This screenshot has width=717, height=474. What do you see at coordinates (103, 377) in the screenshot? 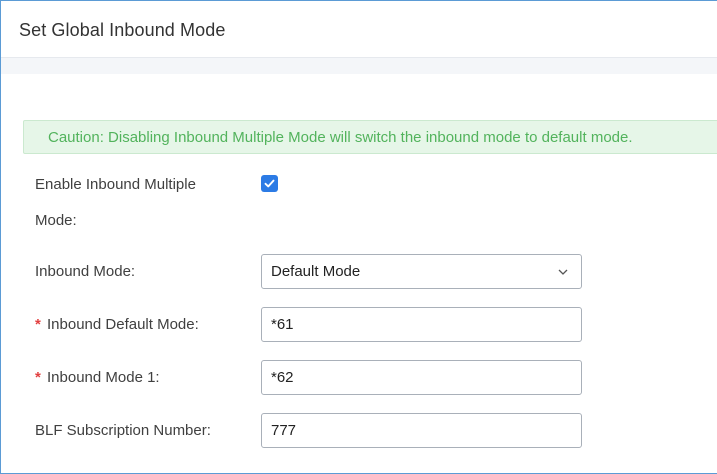
I see `inbound-mode-1-label: Inbound Mode 1:` at bounding box center [103, 377].